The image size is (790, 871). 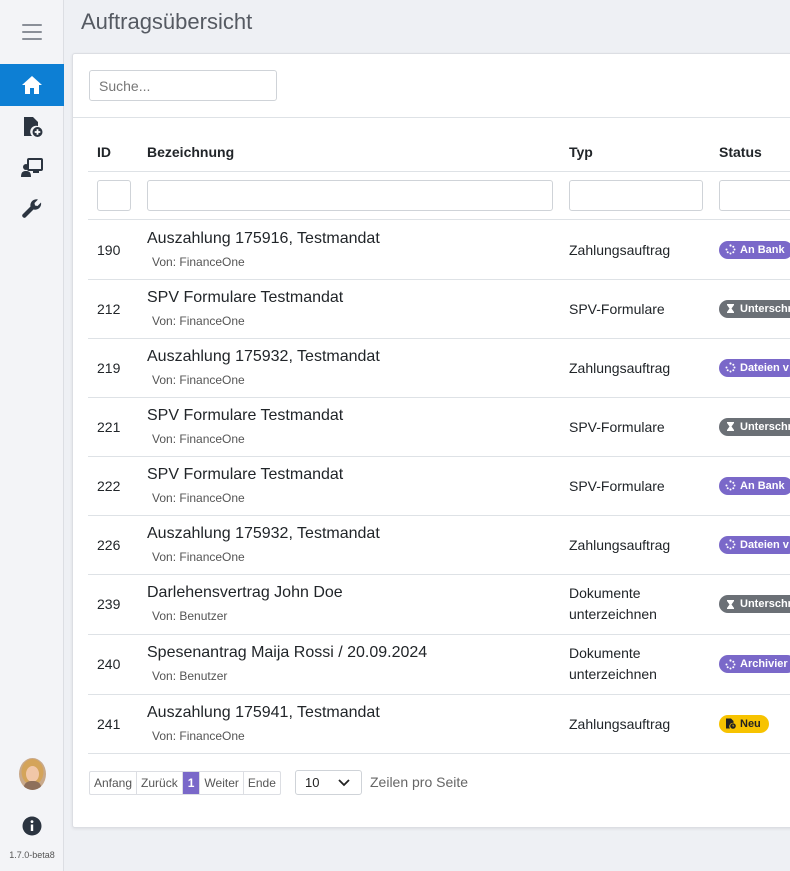 I want to click on row-title: Darlehensvertrag John Doe, so click(x=245, y=593).